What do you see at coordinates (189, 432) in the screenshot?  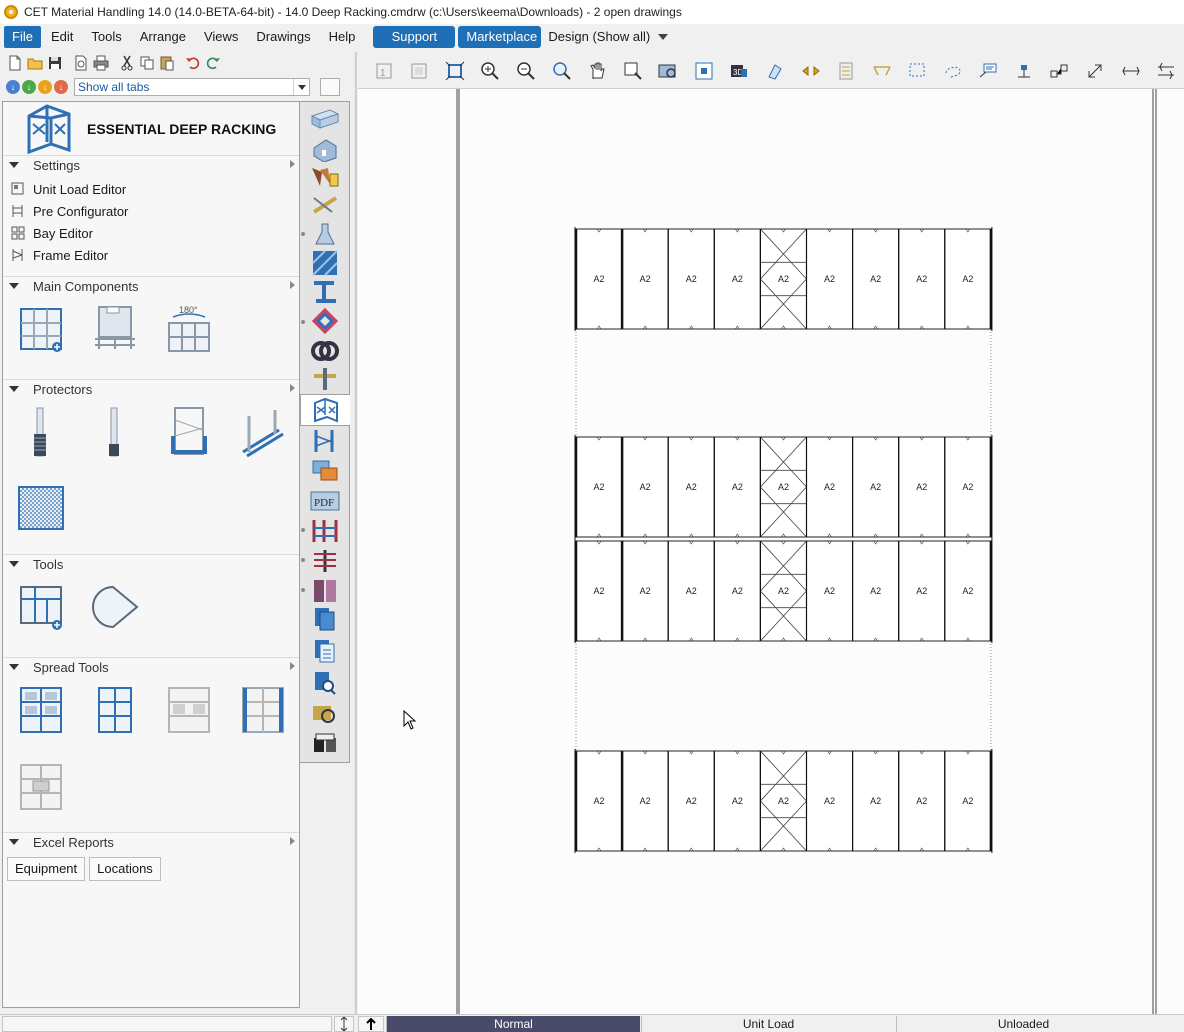 I see `frame-protector-icon` at bounding box center [189, 432].